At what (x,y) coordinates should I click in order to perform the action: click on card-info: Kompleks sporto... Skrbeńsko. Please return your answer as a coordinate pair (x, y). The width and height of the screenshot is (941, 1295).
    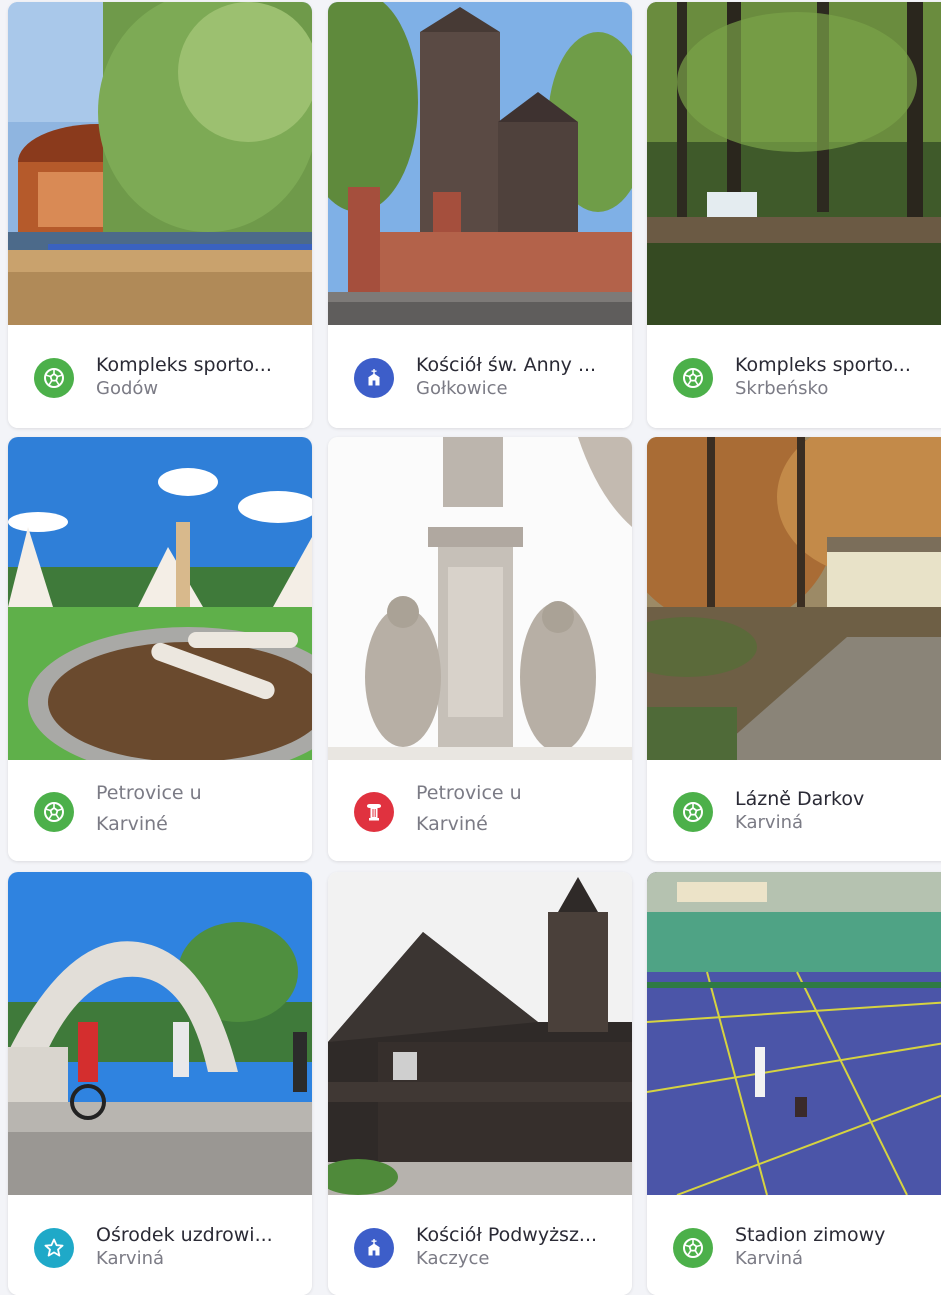
    Looking at the image, I should click on (794, 376).